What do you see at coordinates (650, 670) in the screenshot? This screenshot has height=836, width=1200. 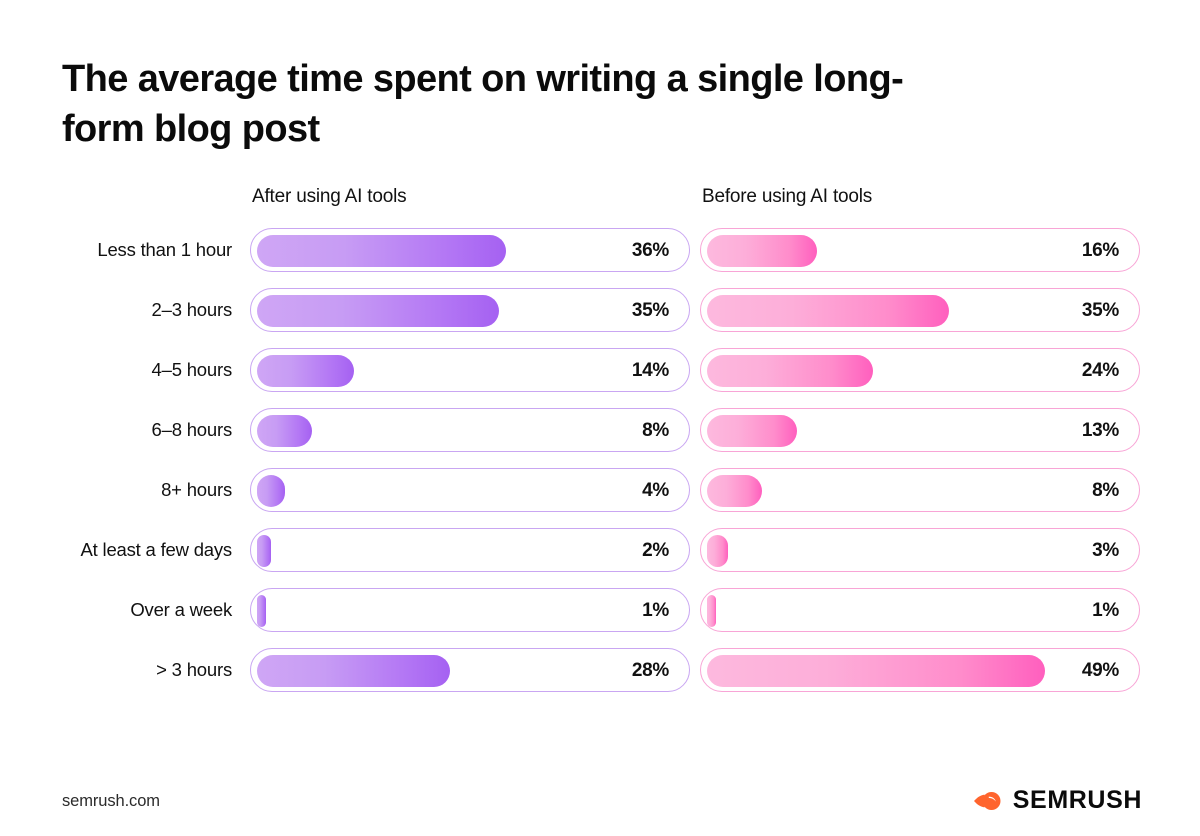 I see `bar-value-left: 28%` at bounding box center [650, 670].